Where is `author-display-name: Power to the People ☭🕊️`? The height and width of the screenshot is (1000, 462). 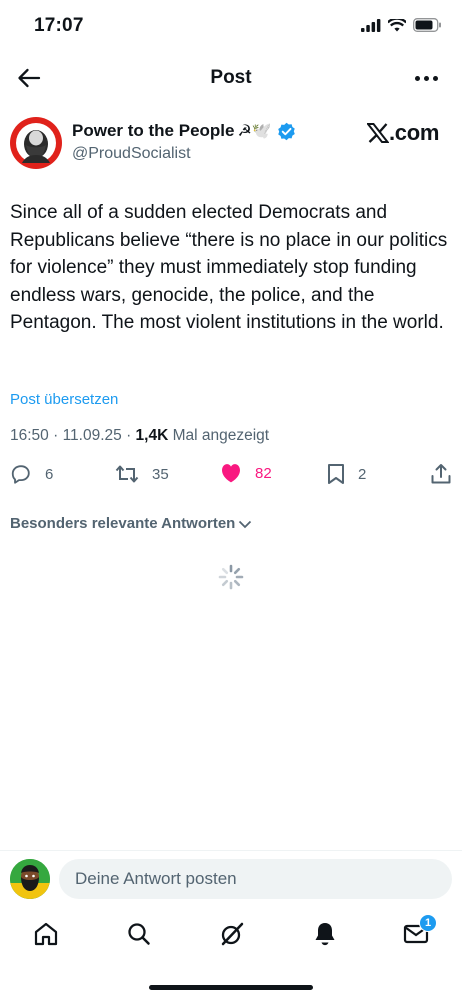
author-display-name: Power to the People ☭🕊️ is located at coordinates (184, 131).